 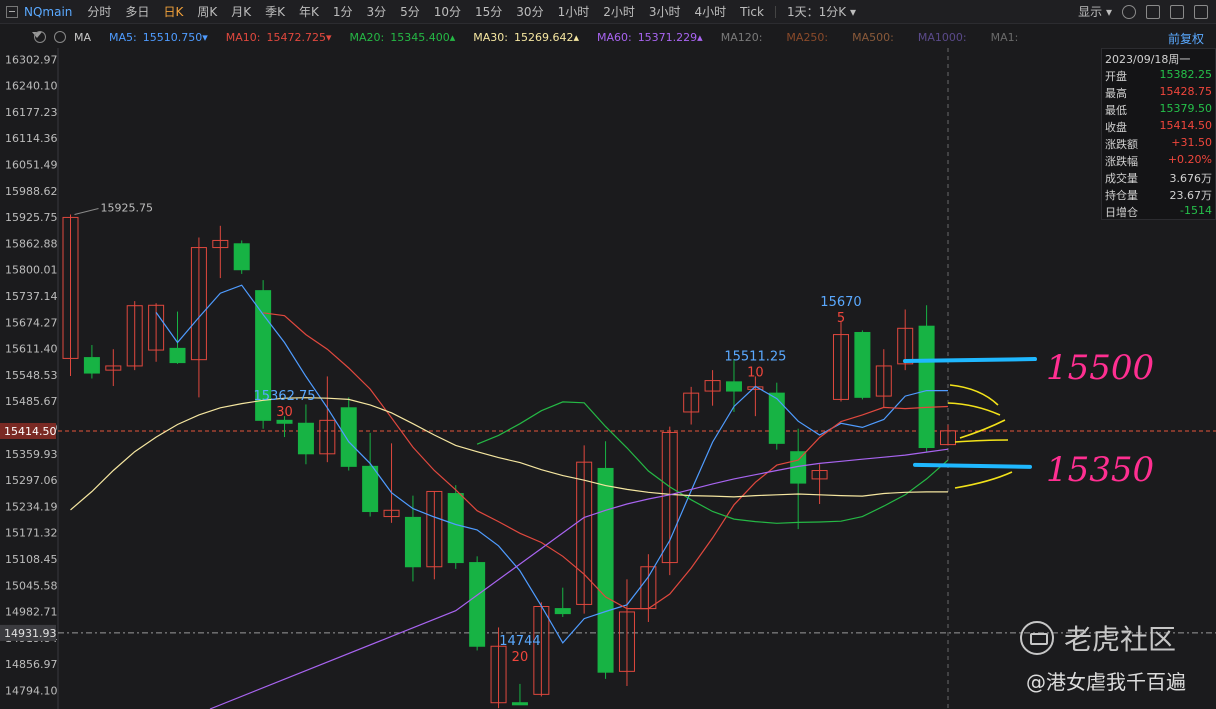 I want to click on cursor-price-label: 14931.93, so click(x=30, y=633).